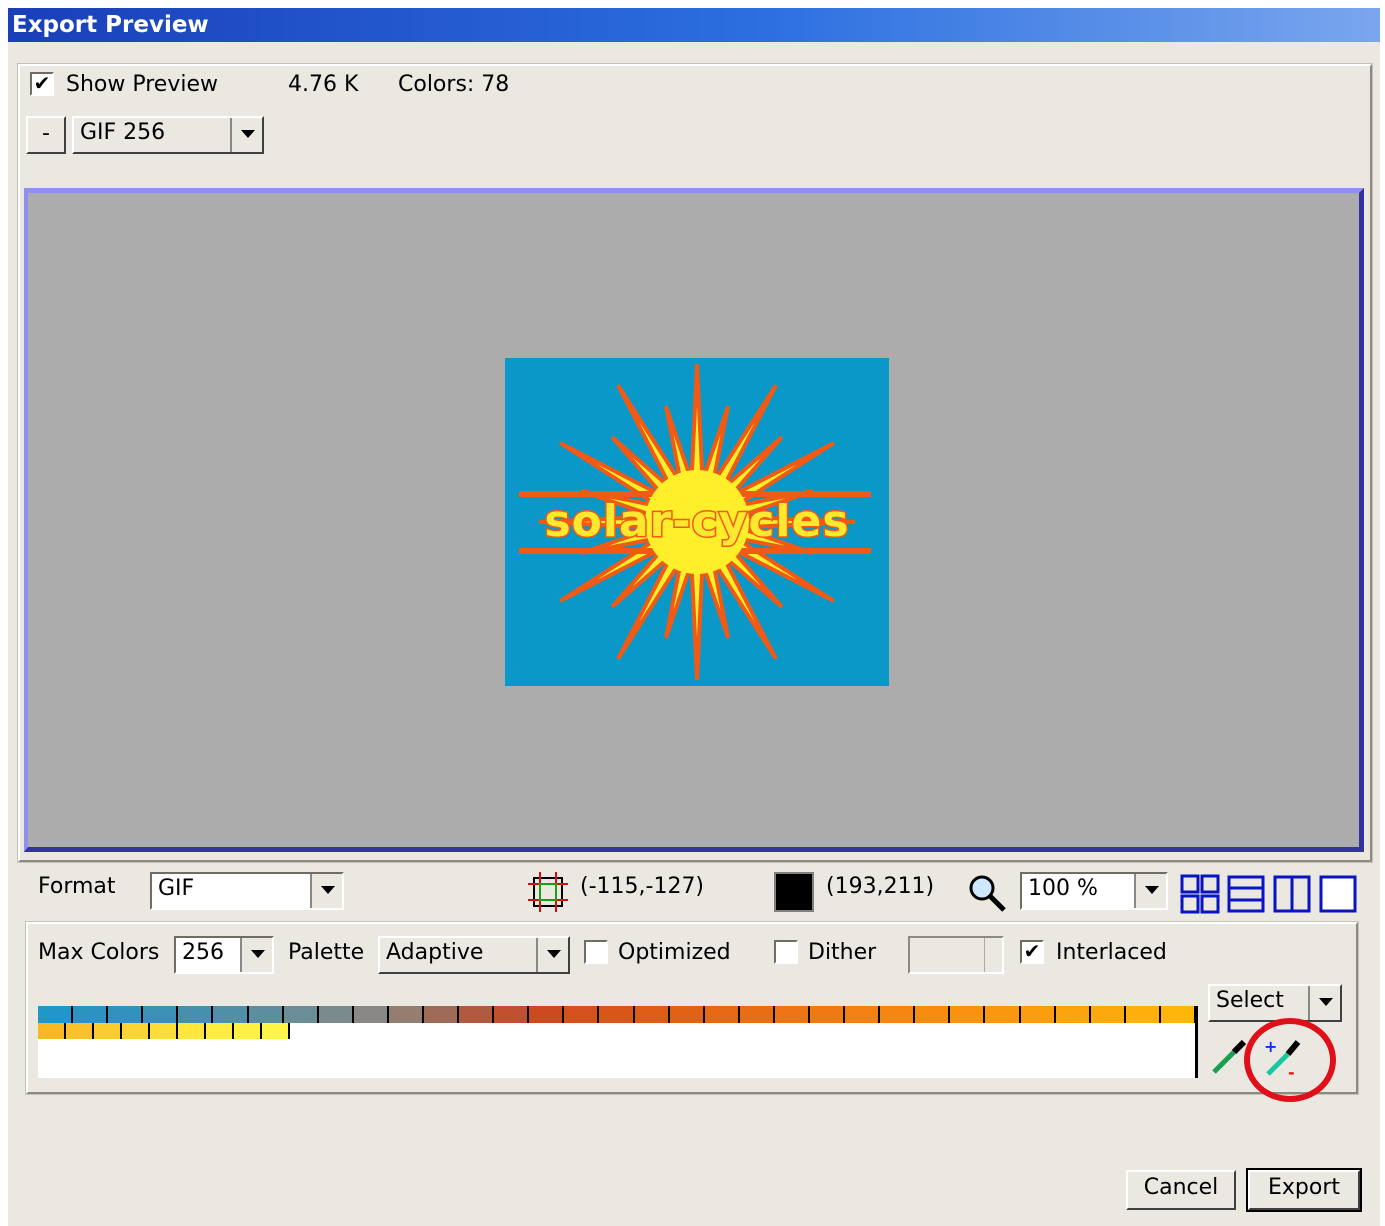 This screenshot has width=1385, height=1226. What do you see at coordinates (142, 84) in the screenshot?
I see `show-preview-label: Show Preview` at bounding box center [142, 84].